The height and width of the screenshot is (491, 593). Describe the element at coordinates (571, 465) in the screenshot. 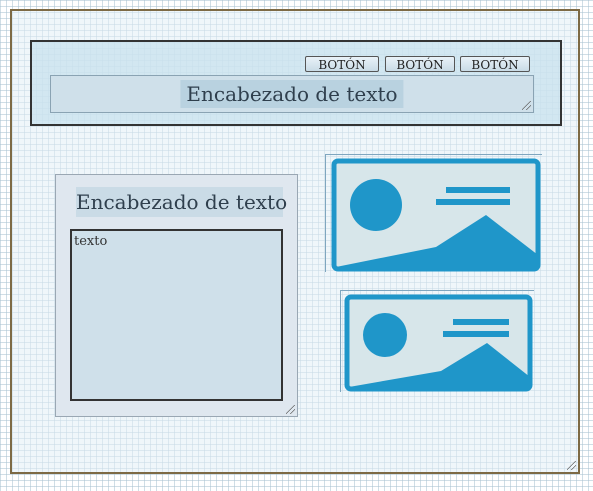

I see `frame-resize-grip` at that location.